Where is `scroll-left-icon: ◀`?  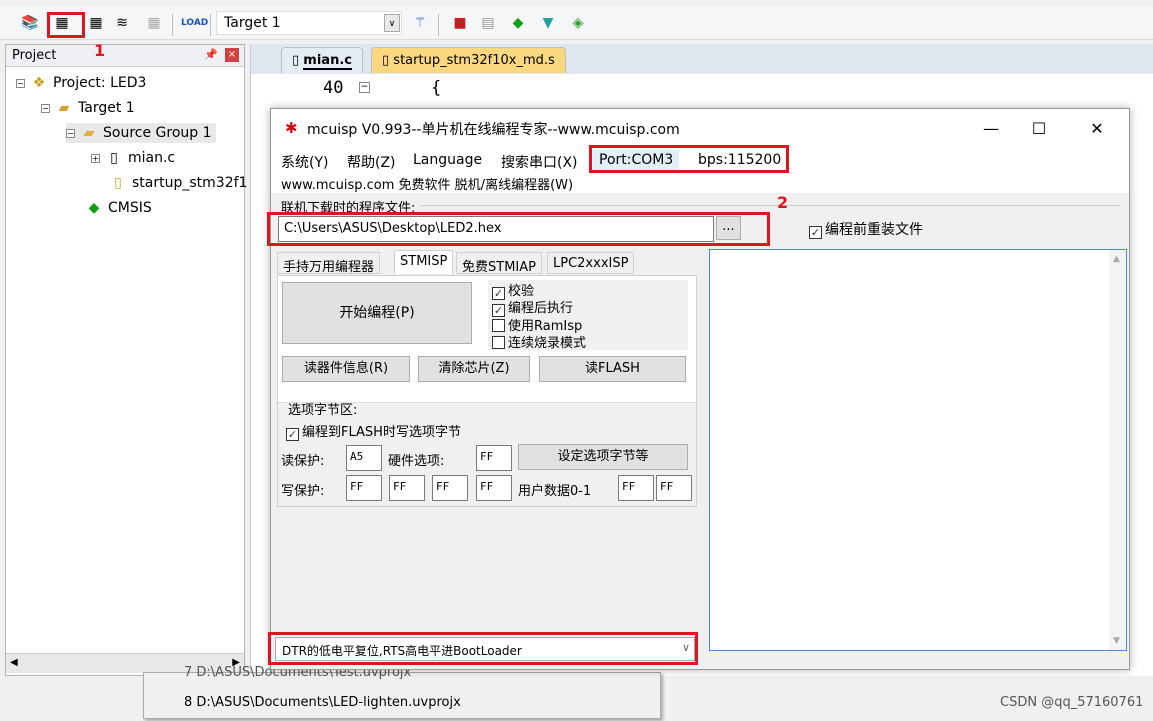
scroll-left-icon: ◀ is located at coordinates (14, 662).